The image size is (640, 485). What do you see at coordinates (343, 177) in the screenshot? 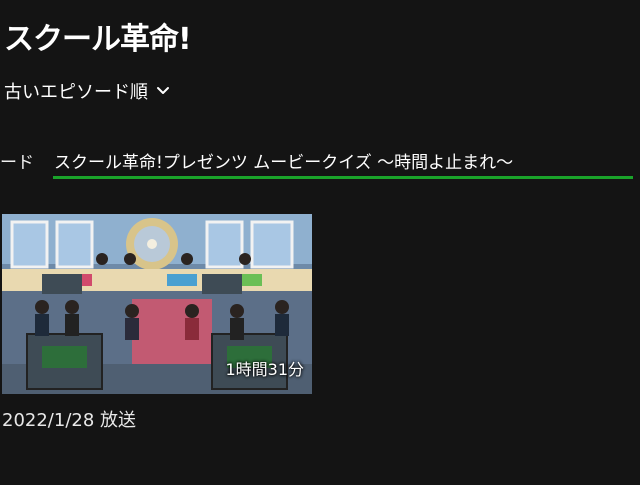
I see `active-tab-indicator` at bounding box center [343, 177].